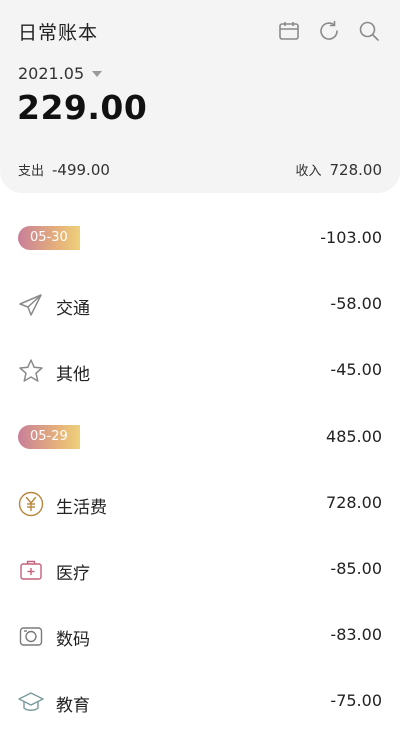 The image size is (400, 734). Describe the element at coordinates (200, 437) in the screenshot. I see `day-header-row: 05-29 485.00` at that location.